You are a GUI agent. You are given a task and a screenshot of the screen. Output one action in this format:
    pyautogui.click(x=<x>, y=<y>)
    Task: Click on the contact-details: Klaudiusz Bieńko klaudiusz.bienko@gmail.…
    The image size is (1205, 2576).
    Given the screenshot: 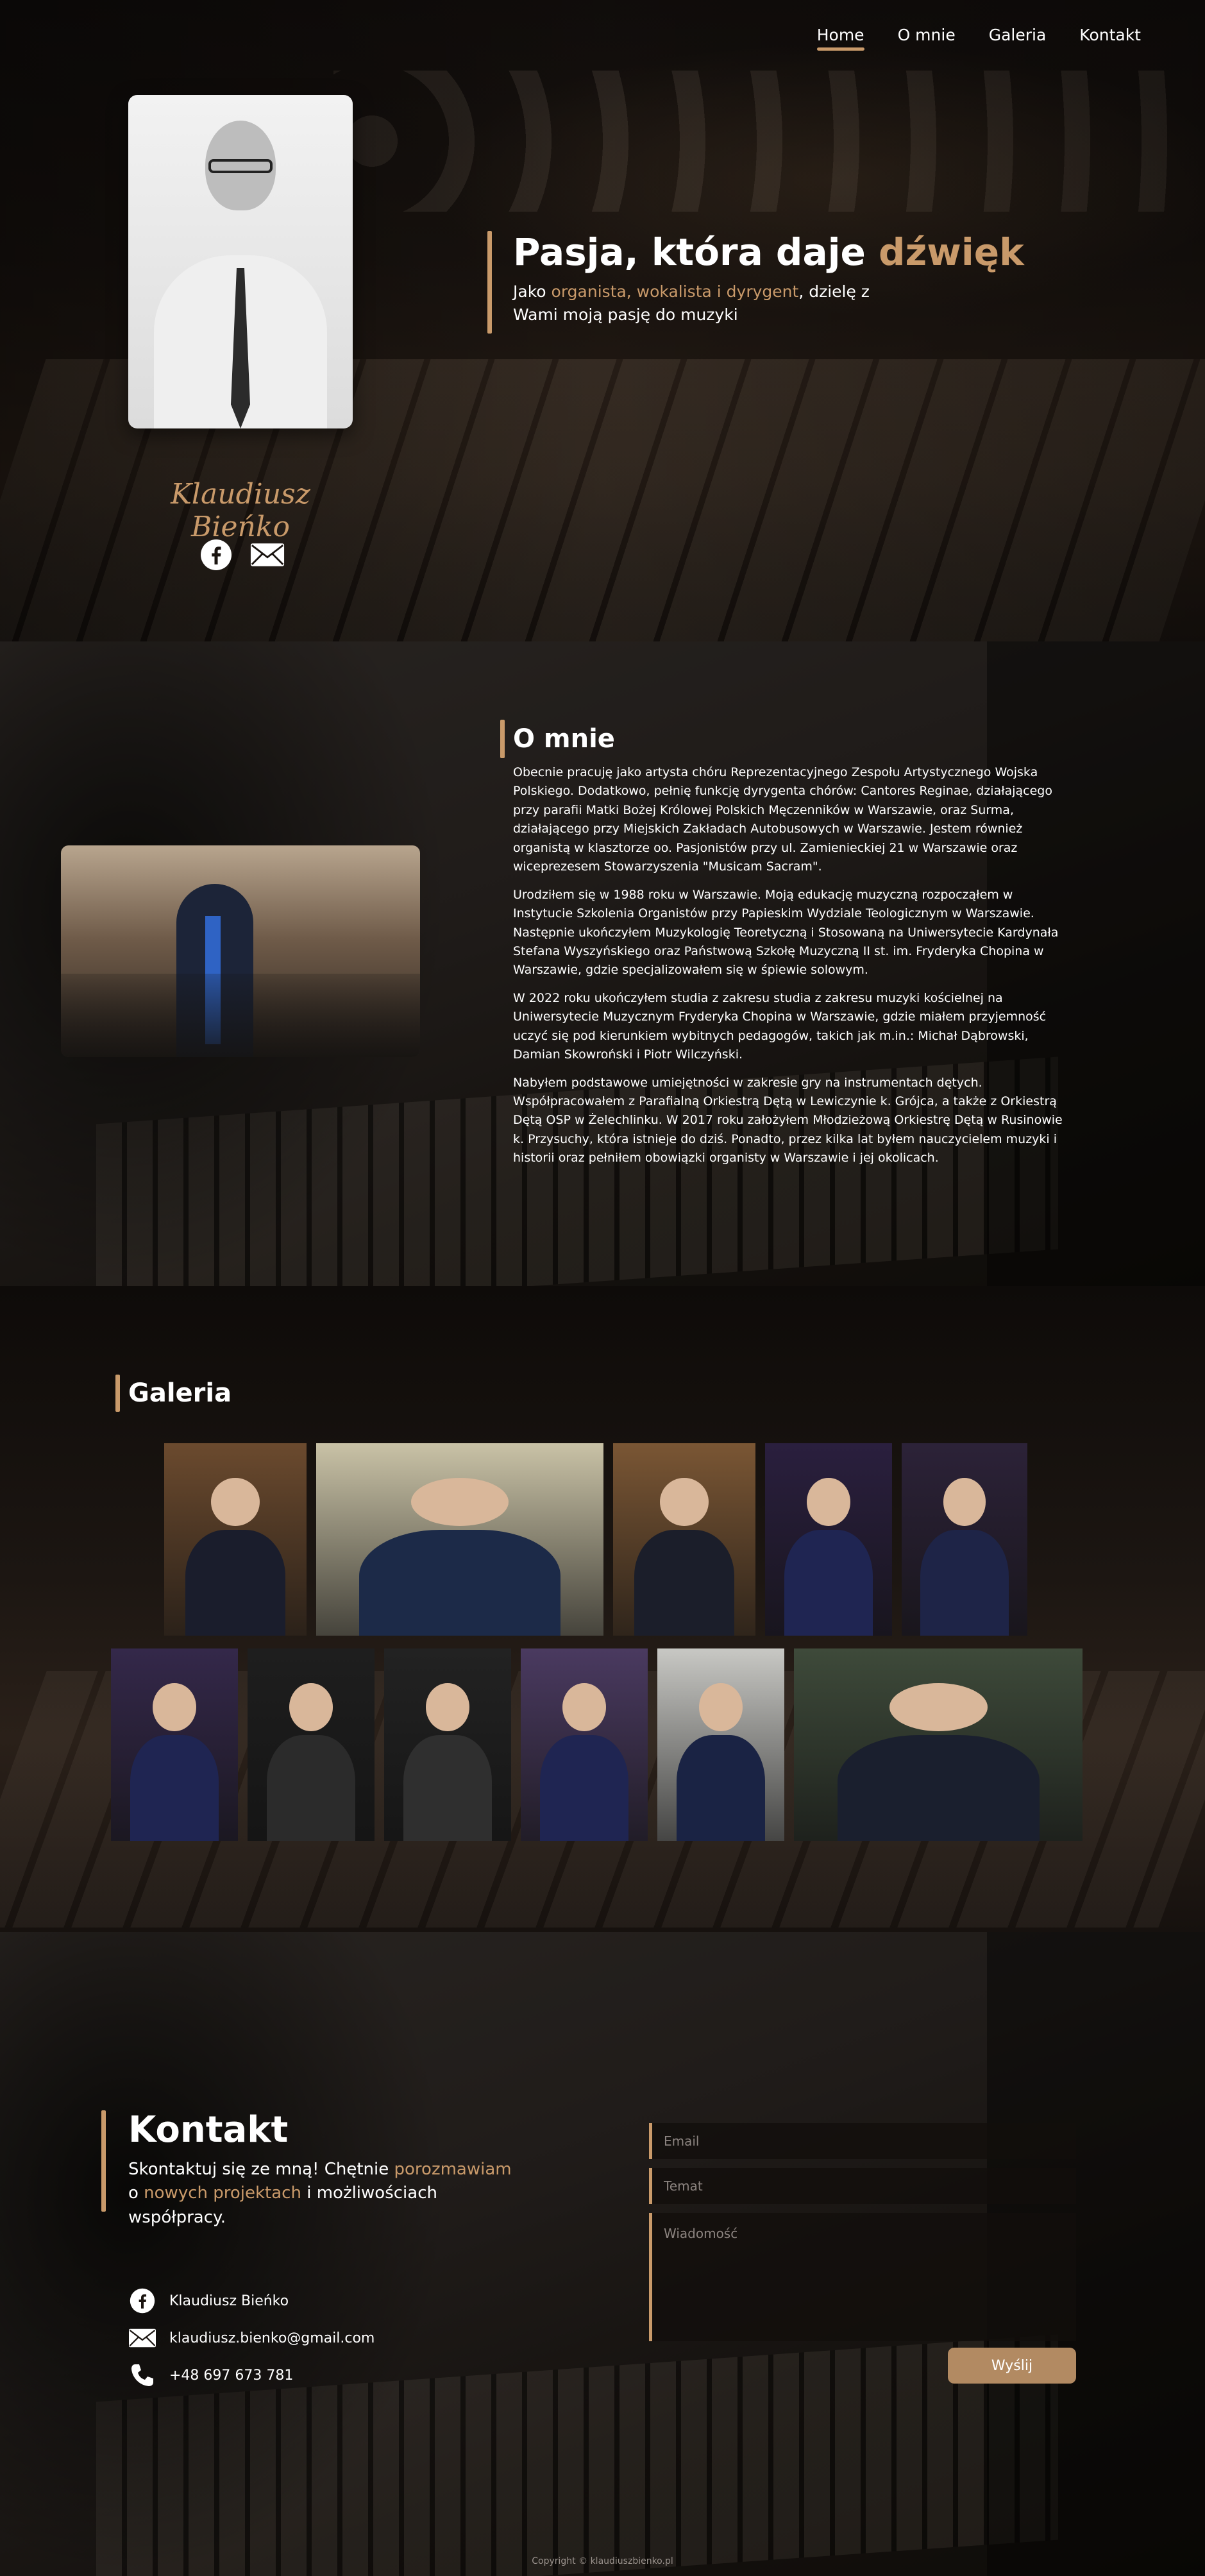 What is the action you would take?
    pyautogui.click(x=252, y=2338)
    